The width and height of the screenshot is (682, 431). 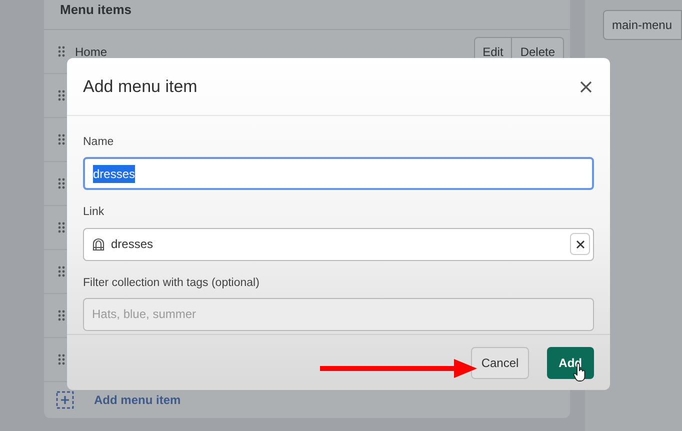 What do you see at coordinates (91, 52) in the screenshot?
I see `menu-item-label: Home` at bounding box center [91, 52].